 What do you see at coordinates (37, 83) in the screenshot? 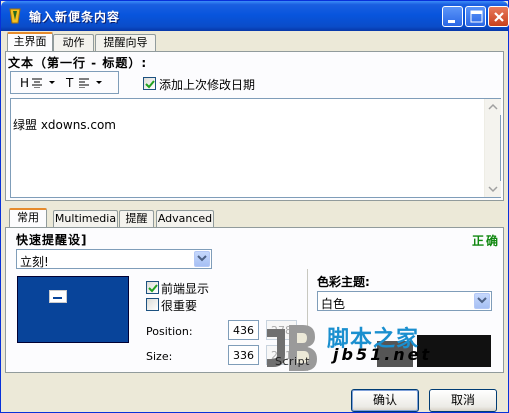
I see `align-center-icon` at bounding box center [37, 83].